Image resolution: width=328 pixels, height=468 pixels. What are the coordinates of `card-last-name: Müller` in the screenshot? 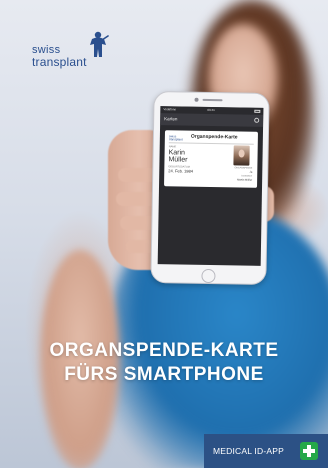 It's located at (178, 160).